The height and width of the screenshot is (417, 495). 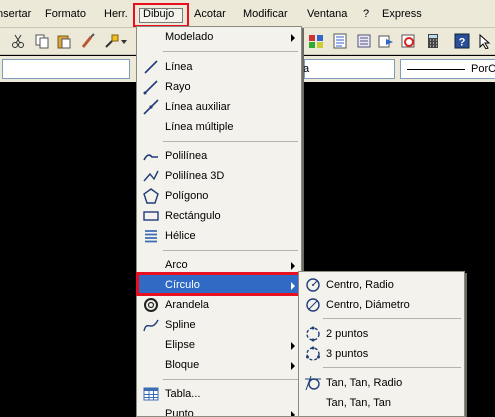 I want to click on menu-item-spline: Spline, so click(x=219, y=325).